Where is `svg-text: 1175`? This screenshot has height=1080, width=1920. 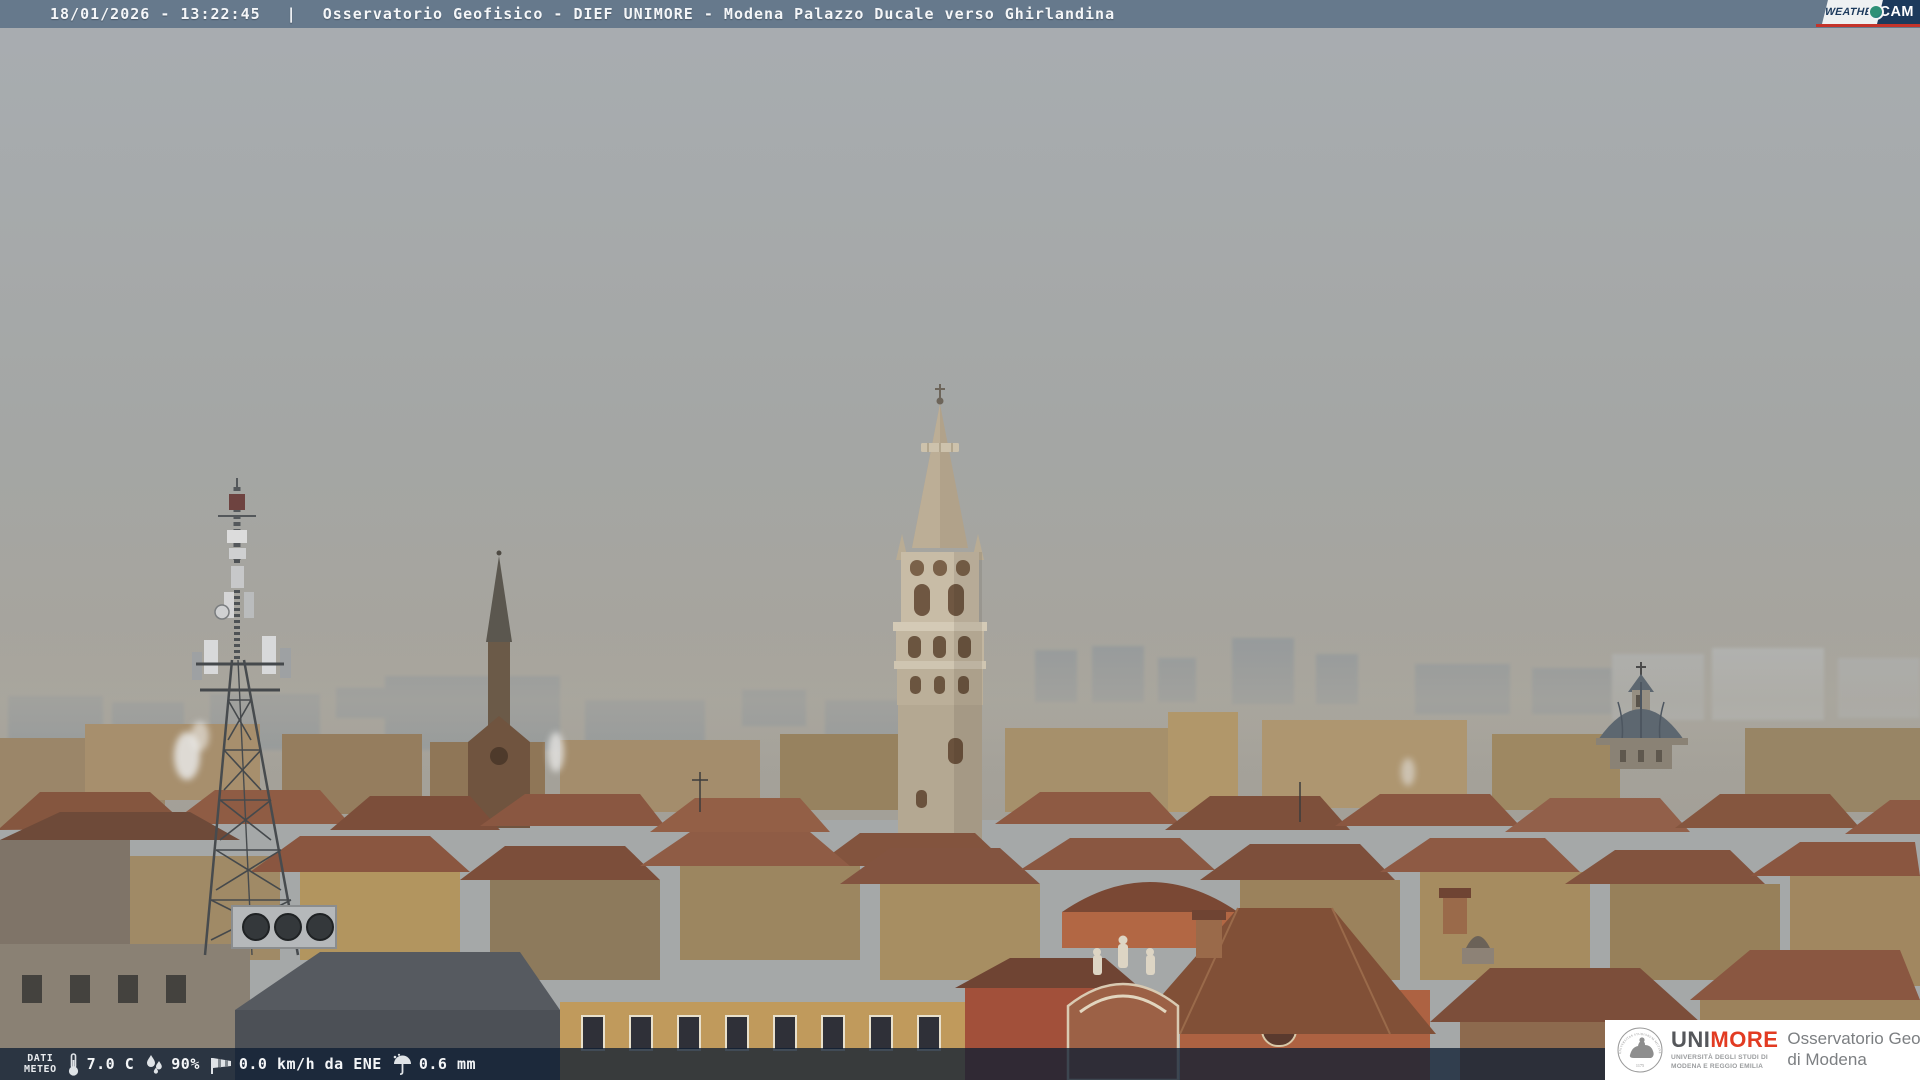 svg-text: 1175 is located at coordinates (1640, 1065).